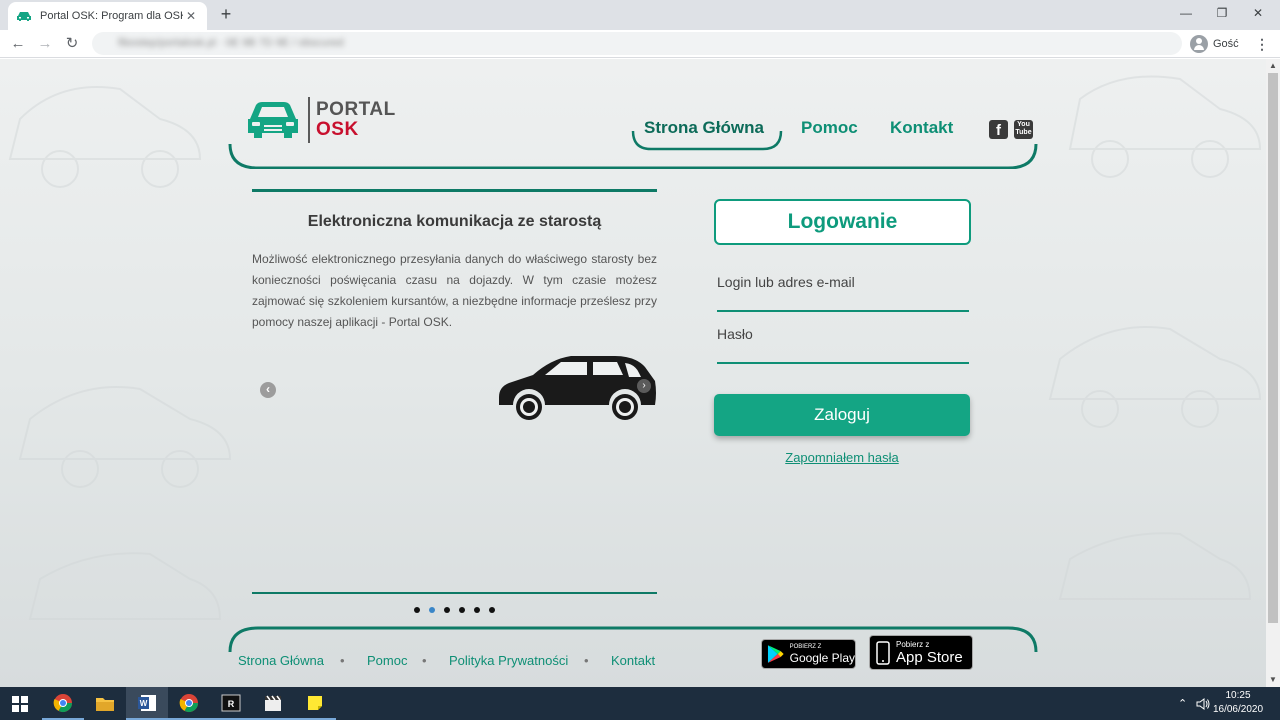 The image size is (1280, 720). What do you see at coordinates (998, 129) in the screenshot?
I see `facebook-icon: f` at bounding box center [998, 129].